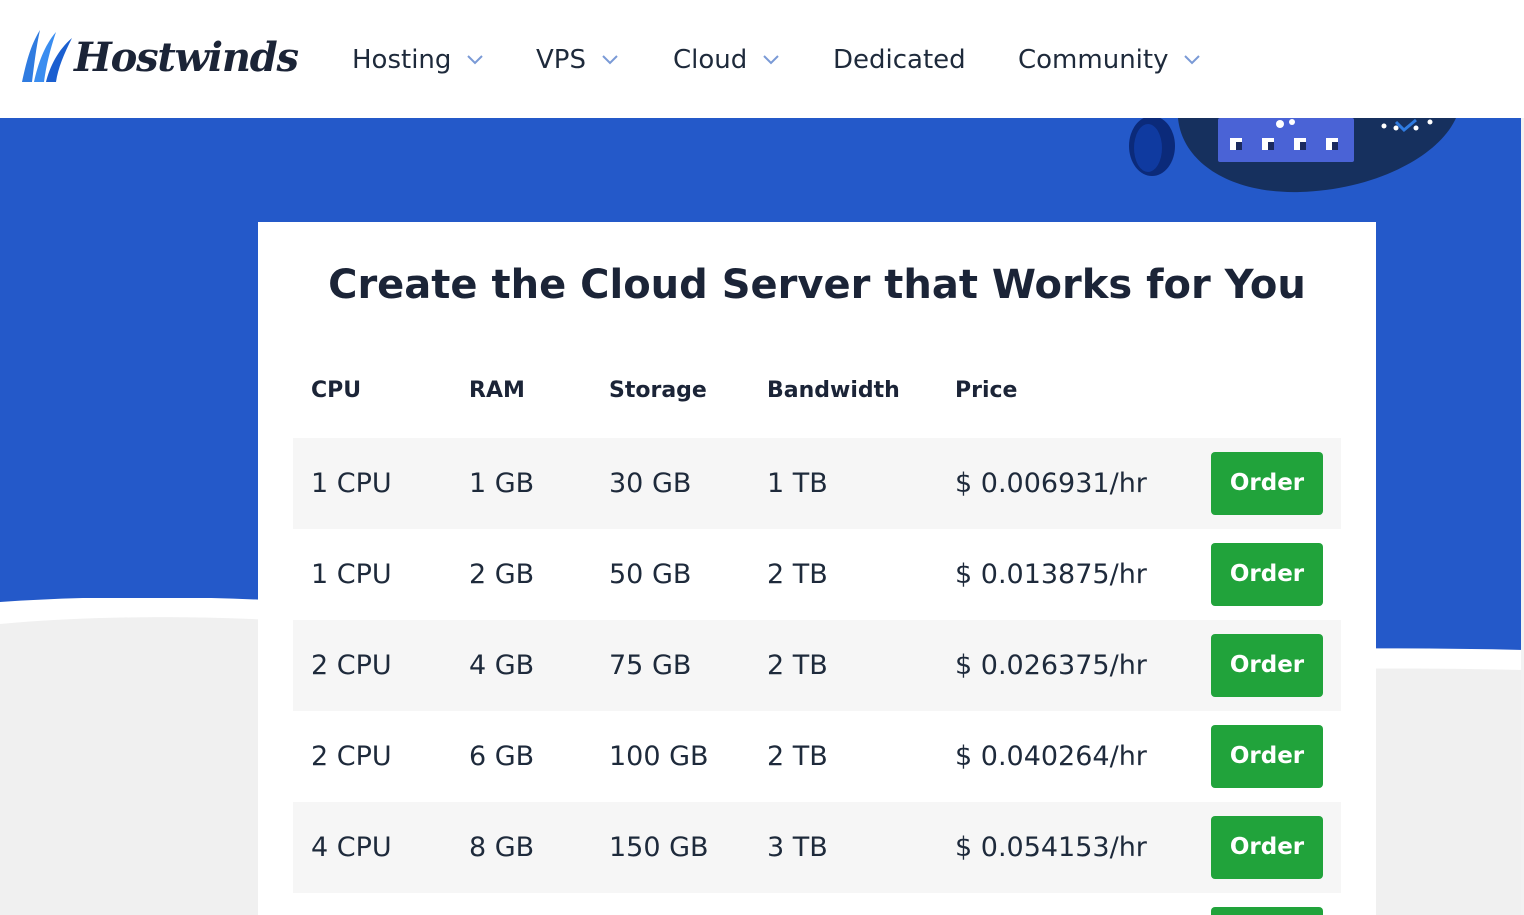 This screenshot has width=1524, height=915. I want to click on column-header-cpu: CPU, so click(336, 390).